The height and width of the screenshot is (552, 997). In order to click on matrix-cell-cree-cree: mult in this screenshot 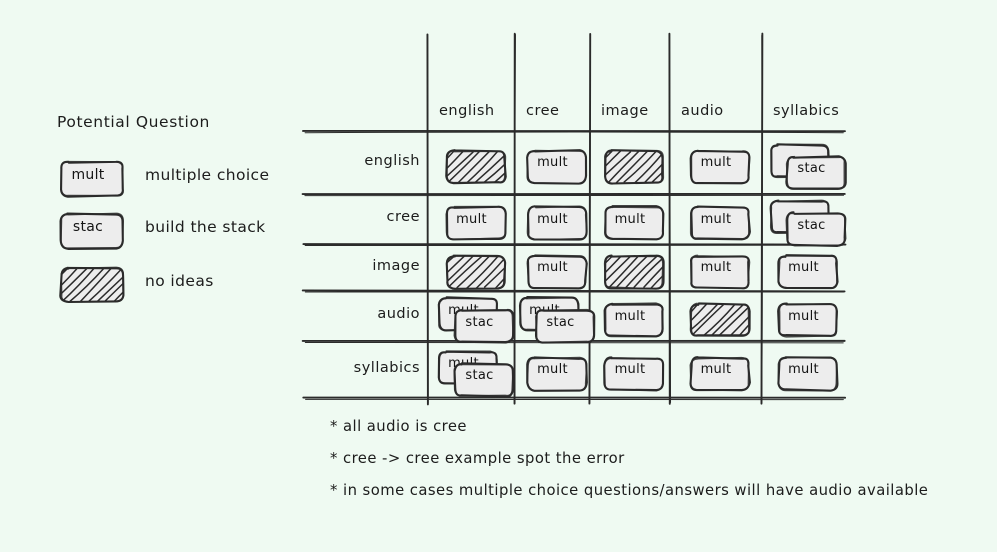, I will do `click(552, 219)`.